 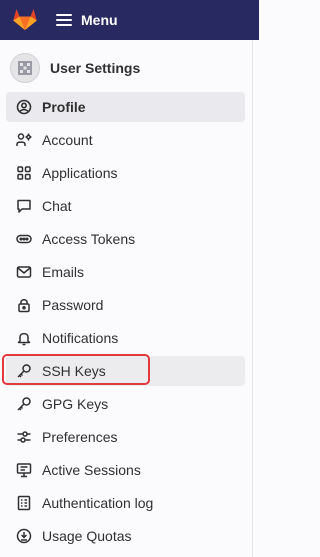 I want to click on sidebar-item-label: Notifications, so click(x=80, y=338).